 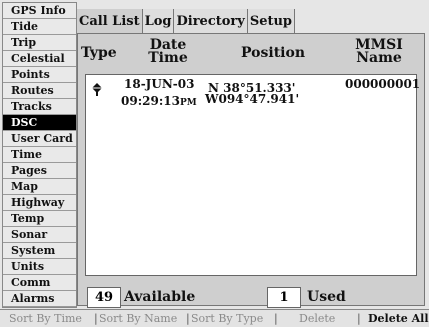 I want to click on sort-by-type-button: Sort By Type, so click(x=227, y=318).